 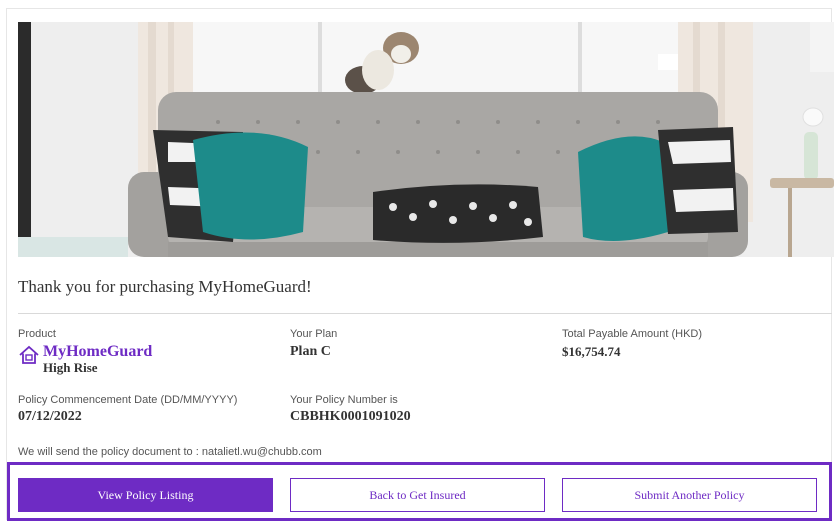 What do you see at coordinates (425, 313) in the screenshot?
I see `divider` at bounding box center [425, 313].